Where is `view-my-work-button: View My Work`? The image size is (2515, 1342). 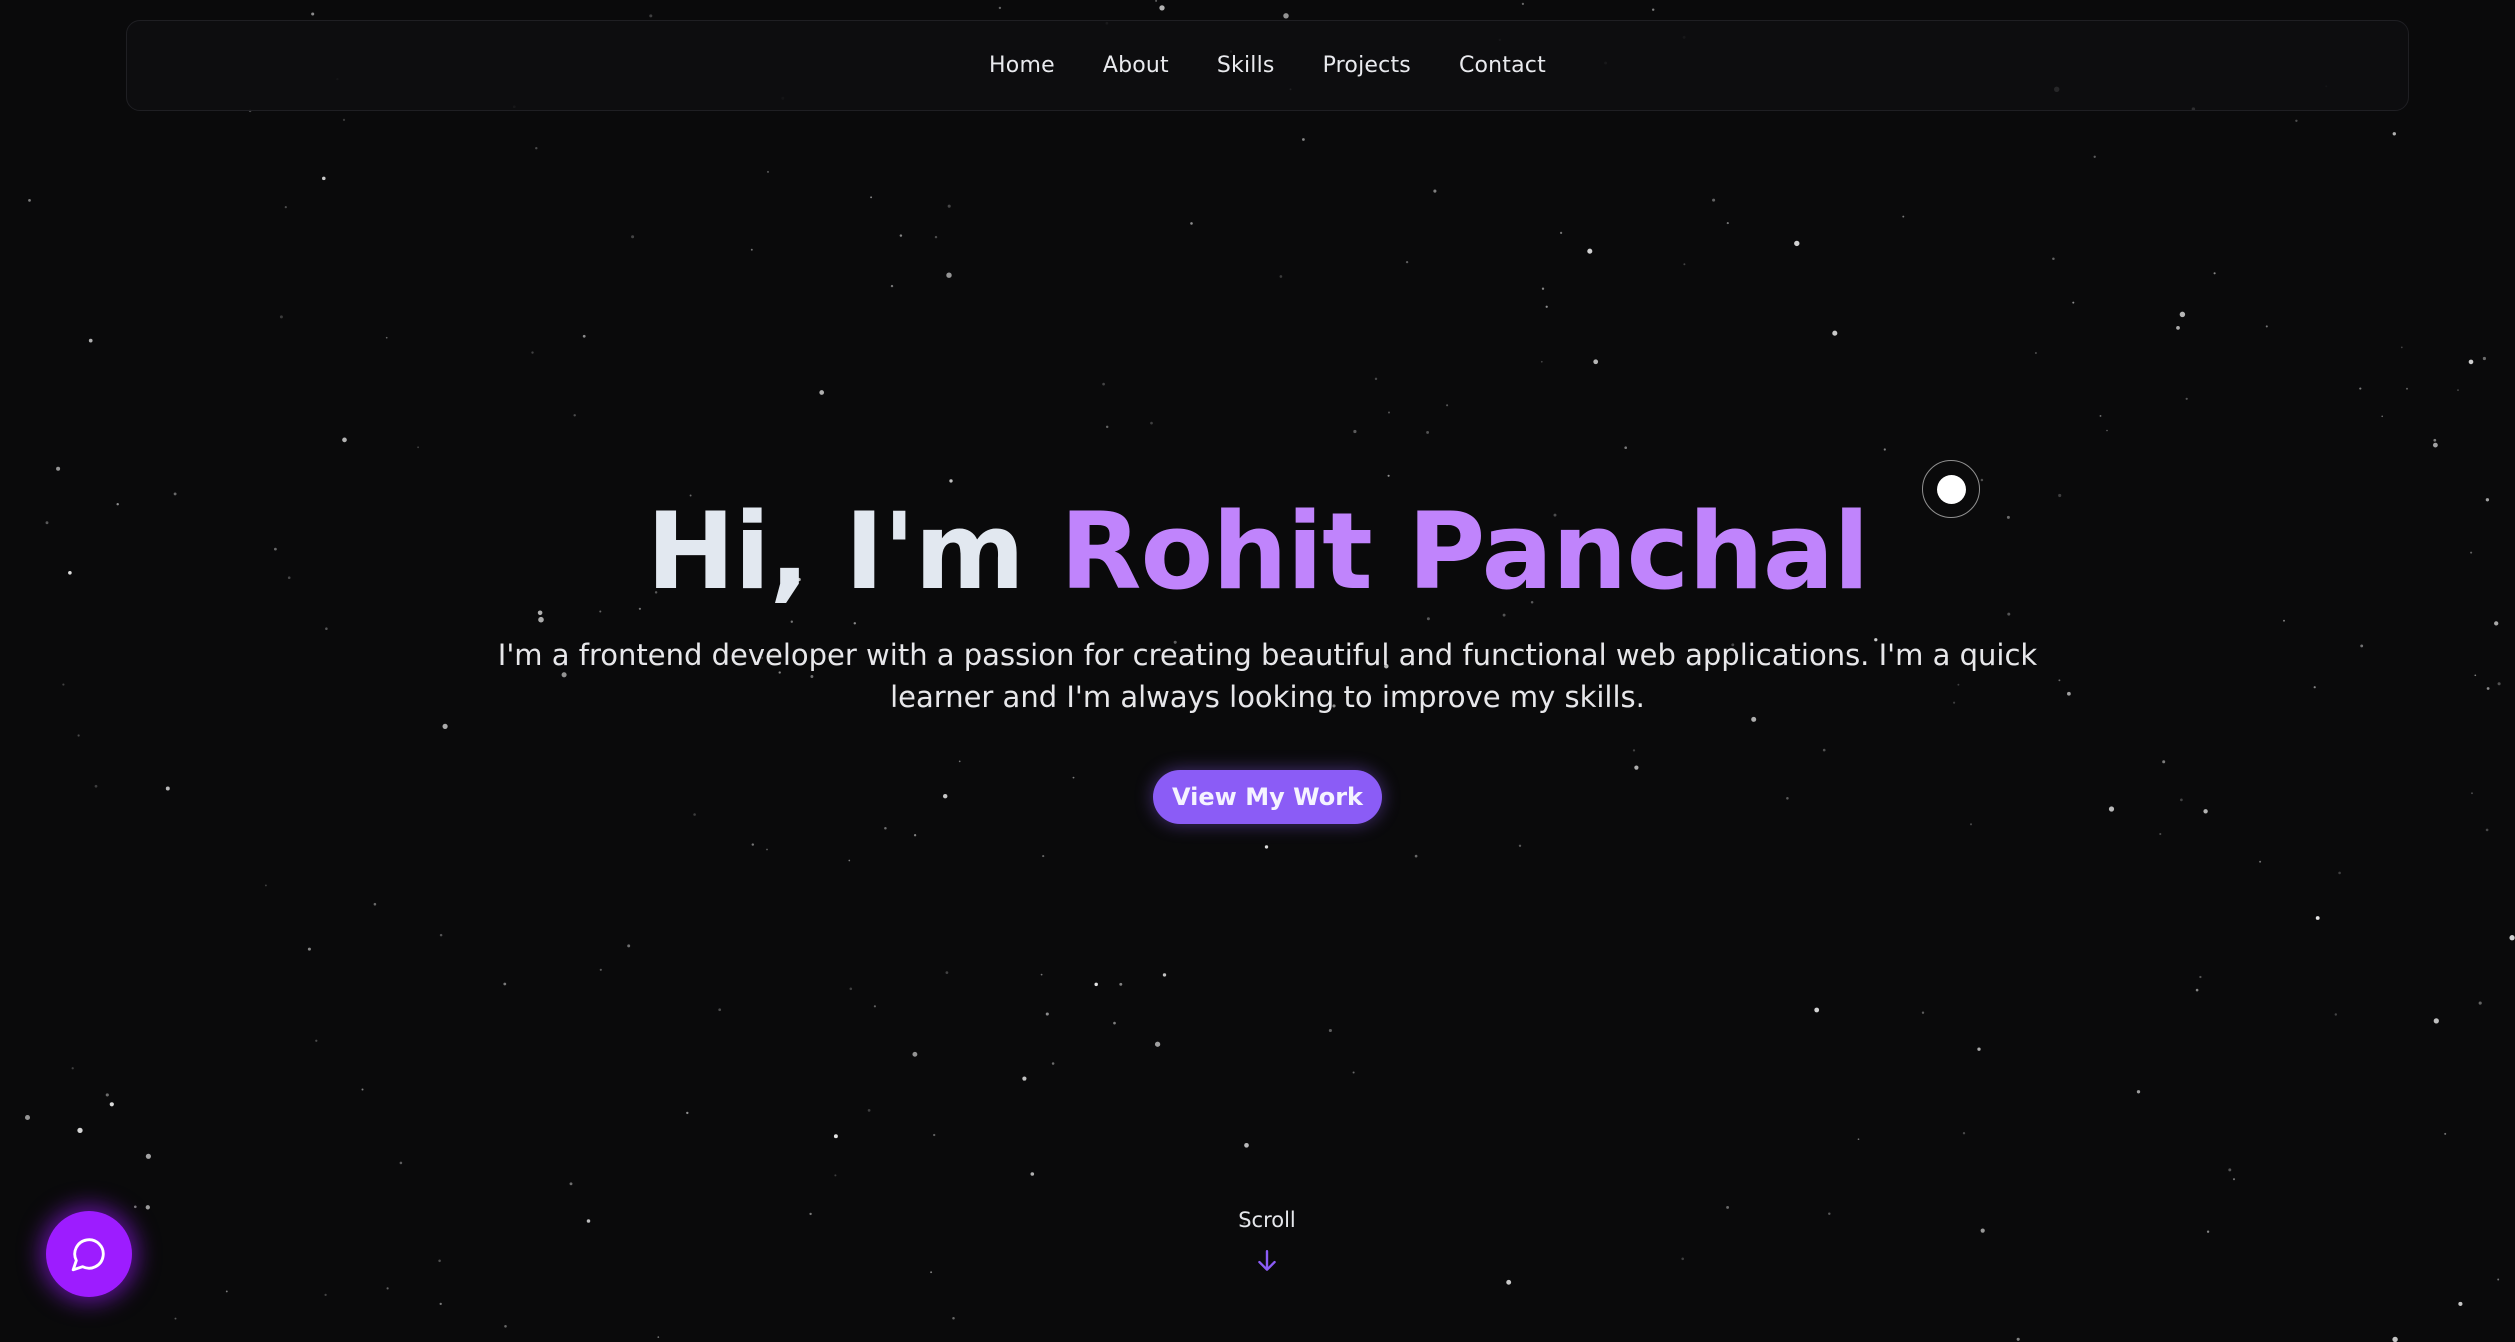 view-my-work-button: View My Work is located at coordinates (1267, 797).